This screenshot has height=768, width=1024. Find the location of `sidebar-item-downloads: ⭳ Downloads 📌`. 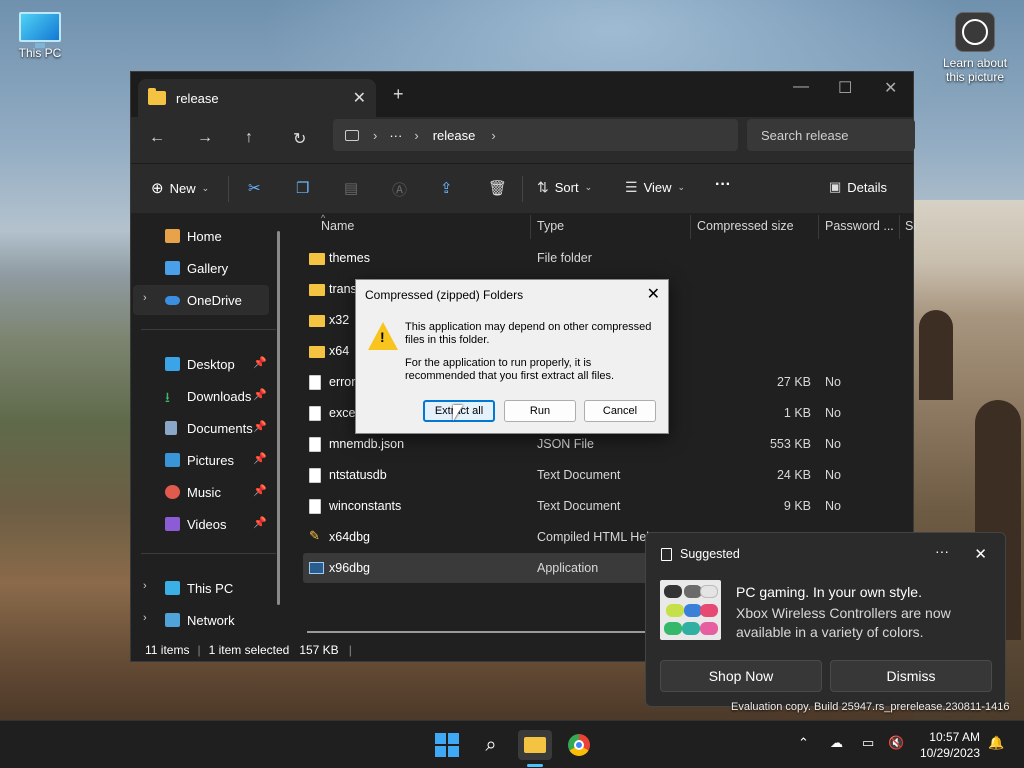

sidebar-item-downloads: ⭳ Downloads 📌 is located at coordinates (201, 396).